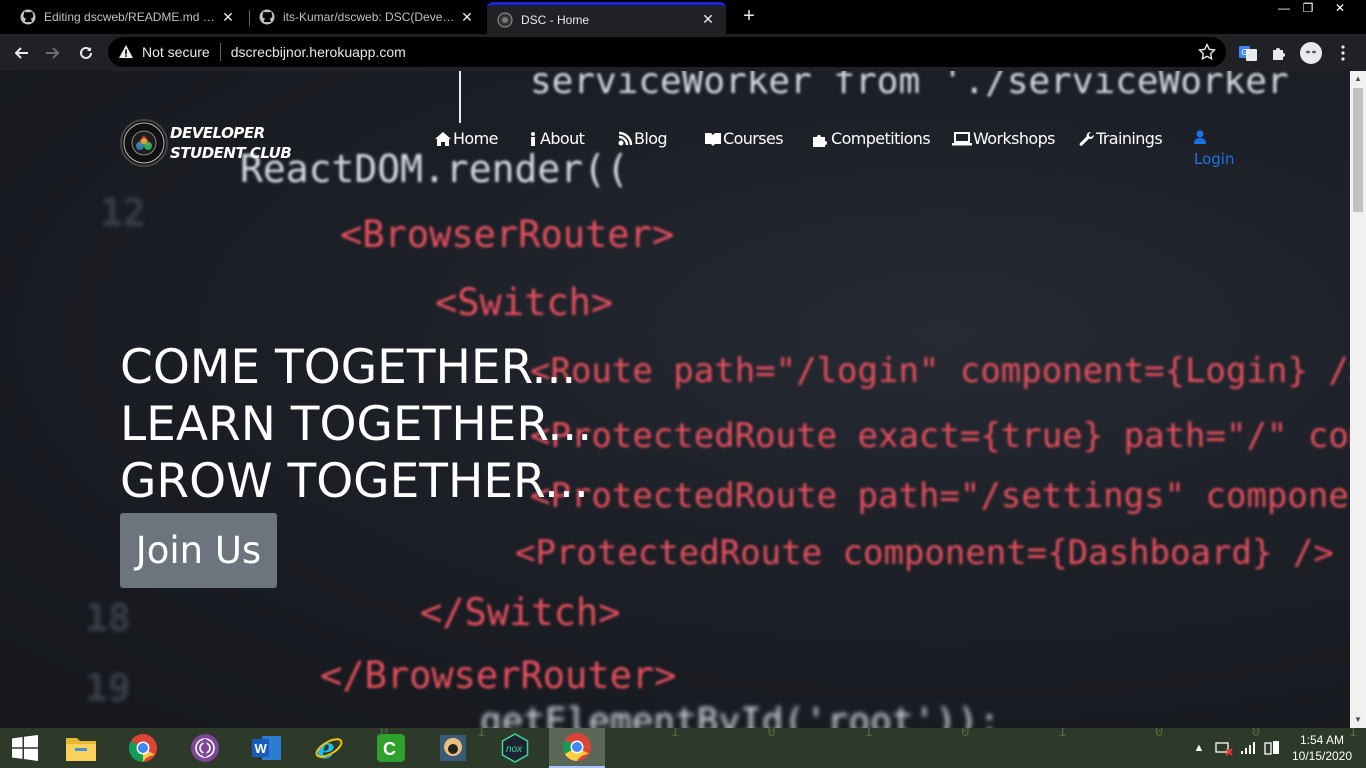 The image size is (1366, 768). I want to click on code-line: </BrowserRouter>, so click(498, 675).